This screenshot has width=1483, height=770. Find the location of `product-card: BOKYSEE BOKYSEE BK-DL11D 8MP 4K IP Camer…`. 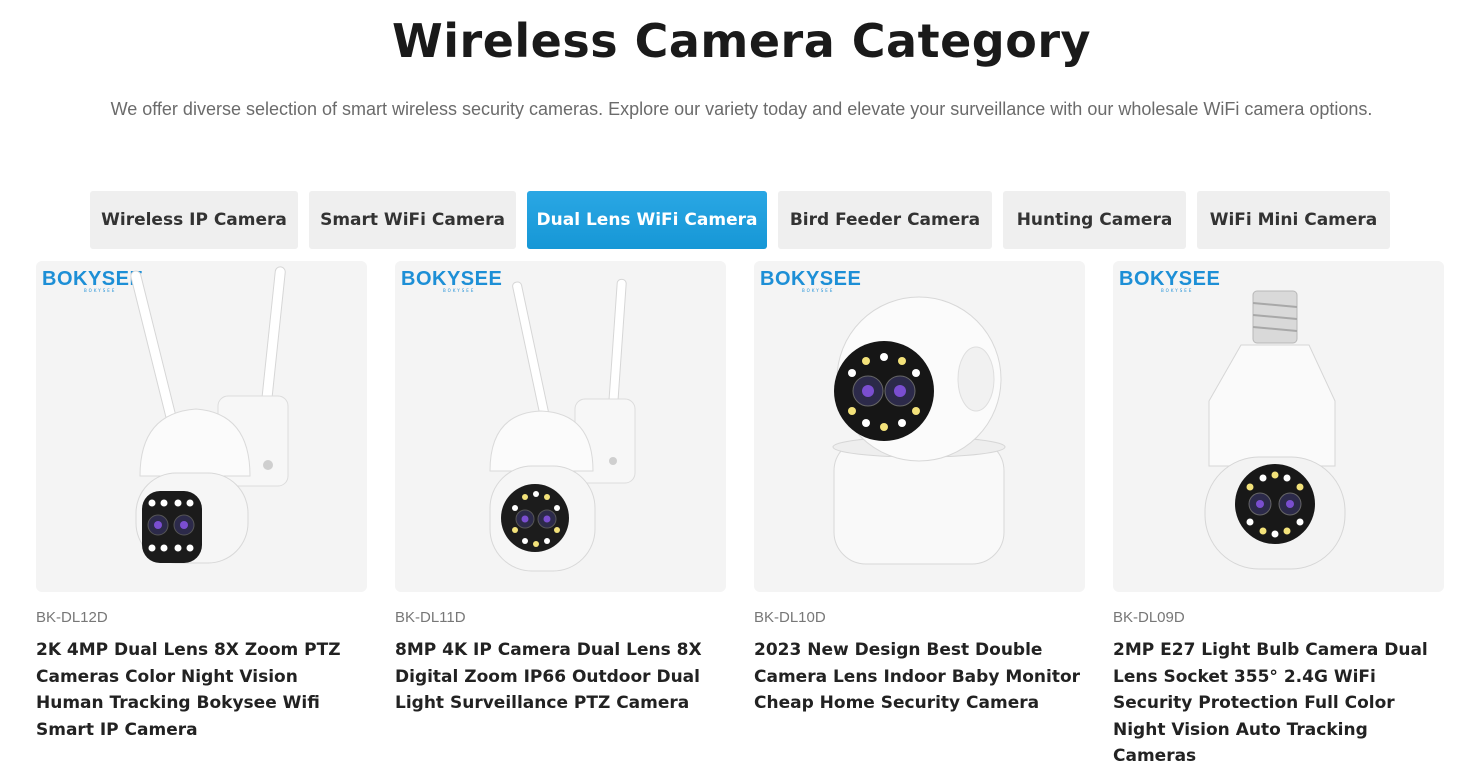

product-card: BOKYSEE BOKYSEE BK-DL11D 8MP 4K IP Camer… is located at coordinates (560, 501).